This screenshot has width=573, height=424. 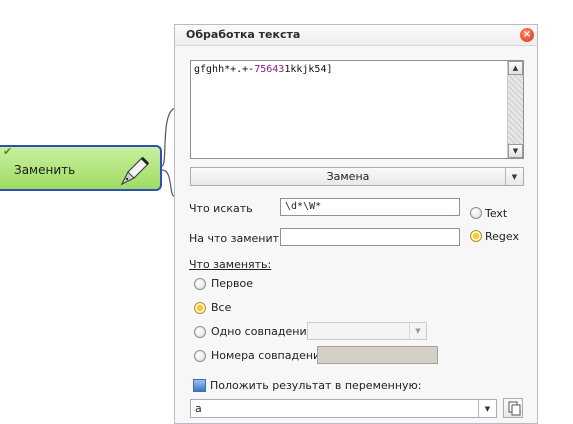 I want to click on pen-icon, so click(x=135, y=171).